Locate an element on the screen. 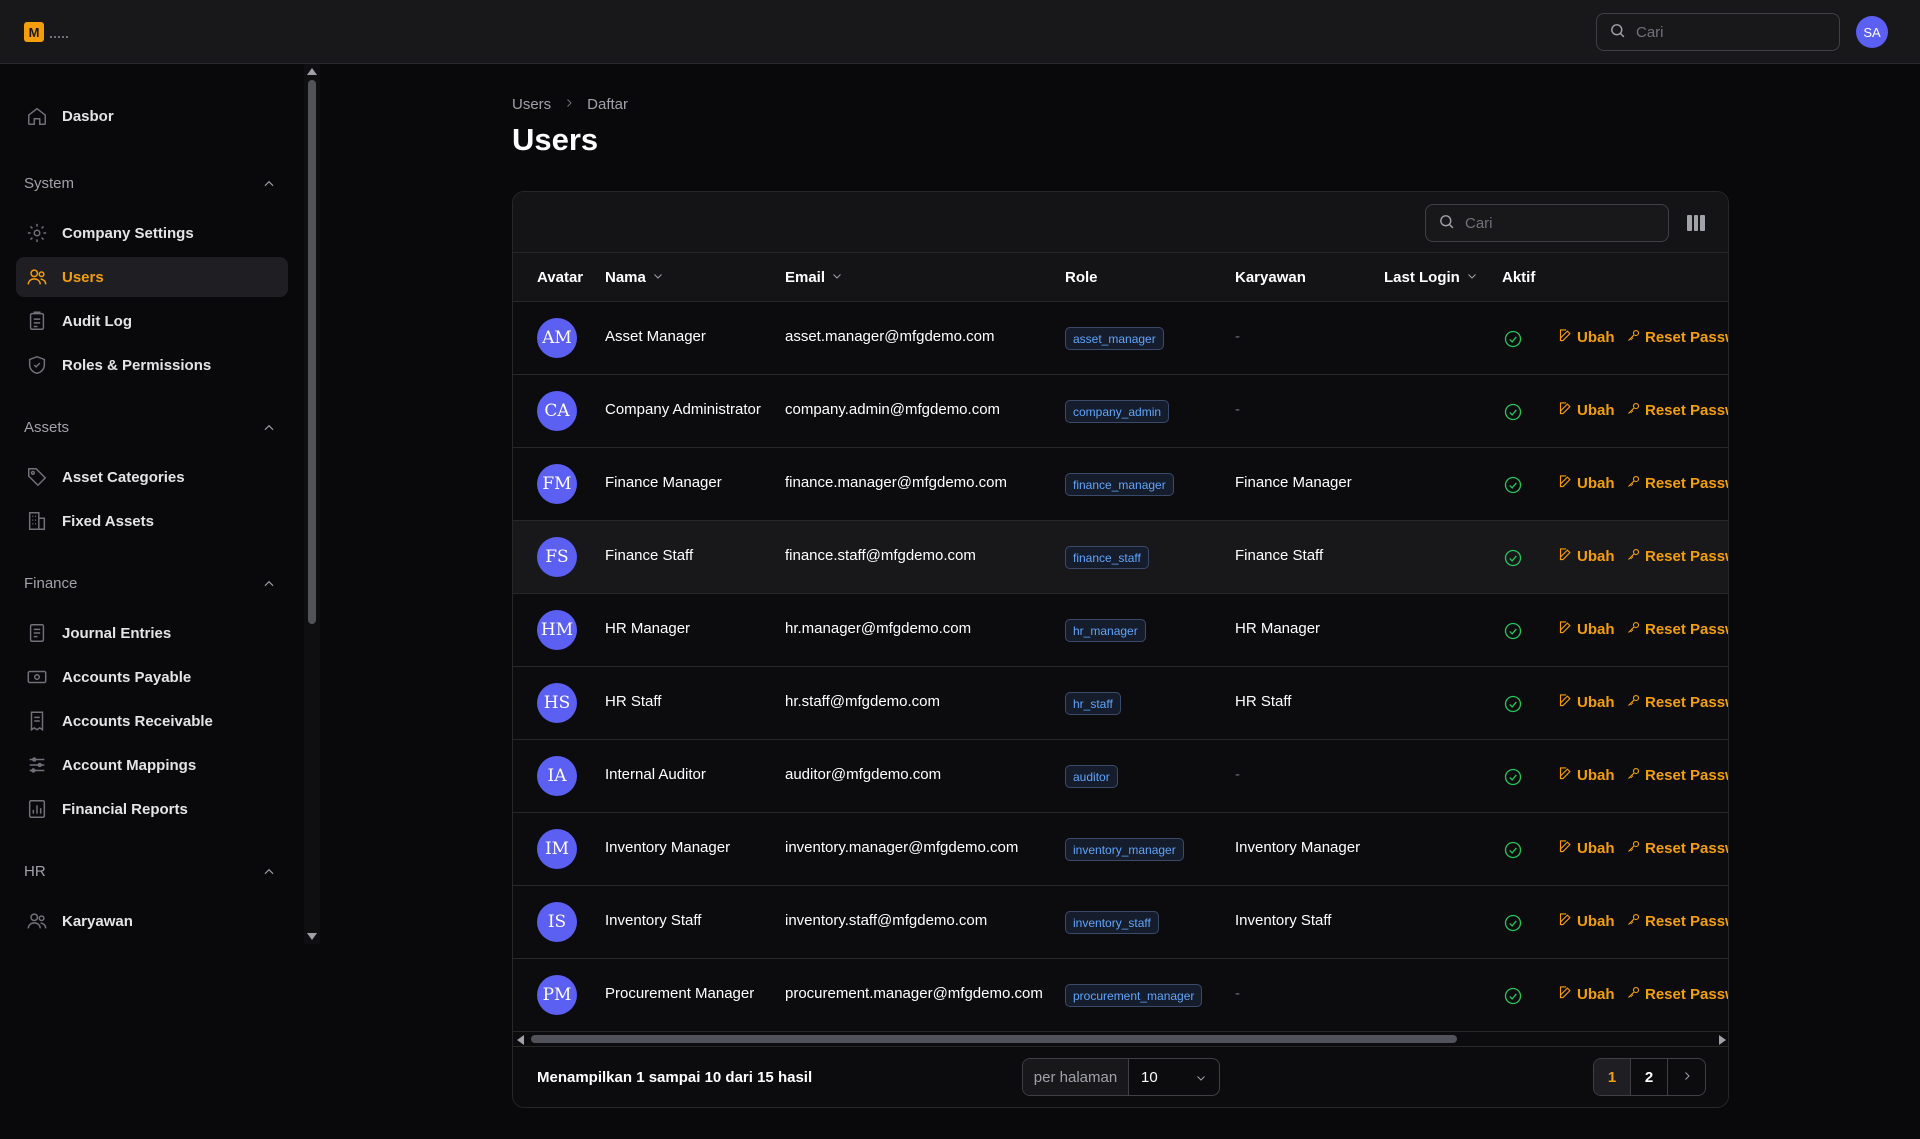 The height and width of the screenshot is (1139, 1920). per-page-value-text: 10 is located at coordinates (1149, 1077).